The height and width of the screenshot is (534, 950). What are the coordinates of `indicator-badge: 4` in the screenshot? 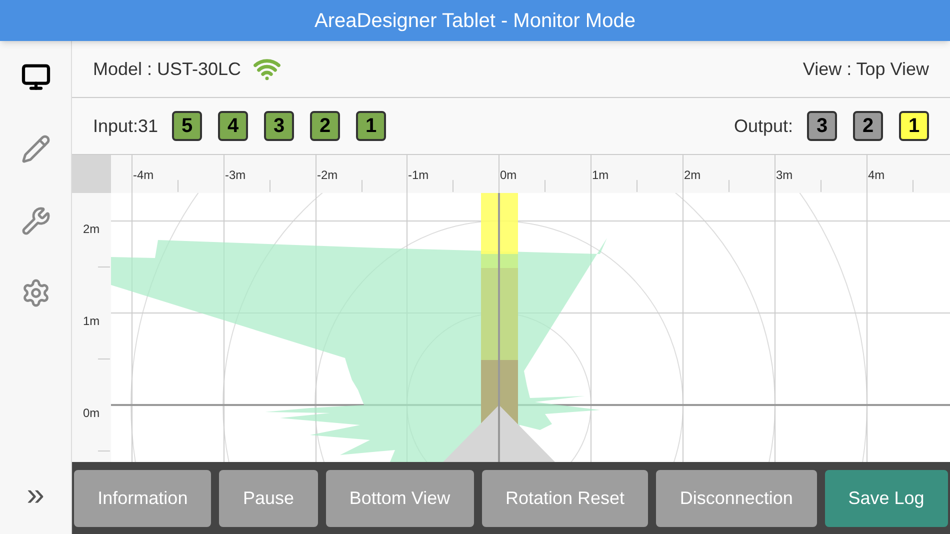 It's located at (233, 126).